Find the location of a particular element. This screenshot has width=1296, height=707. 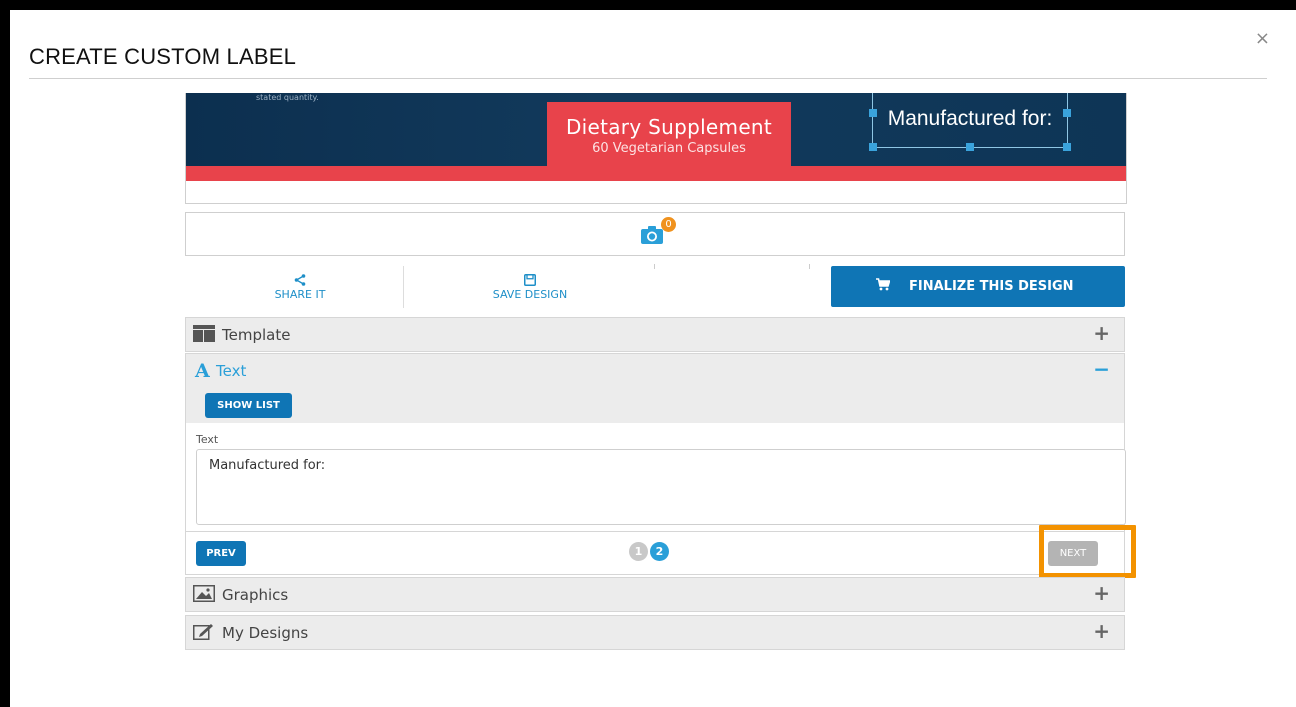

text-editor-panel: Text Manufactured for: is located at coordinates (655, 477).